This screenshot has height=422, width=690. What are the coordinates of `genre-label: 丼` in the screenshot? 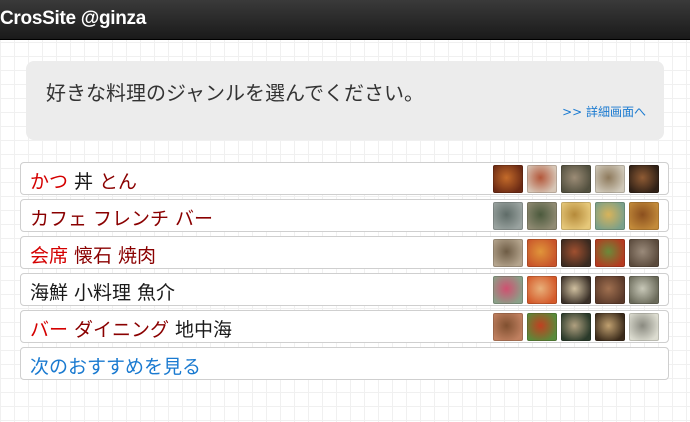 It's located at (84, 182).